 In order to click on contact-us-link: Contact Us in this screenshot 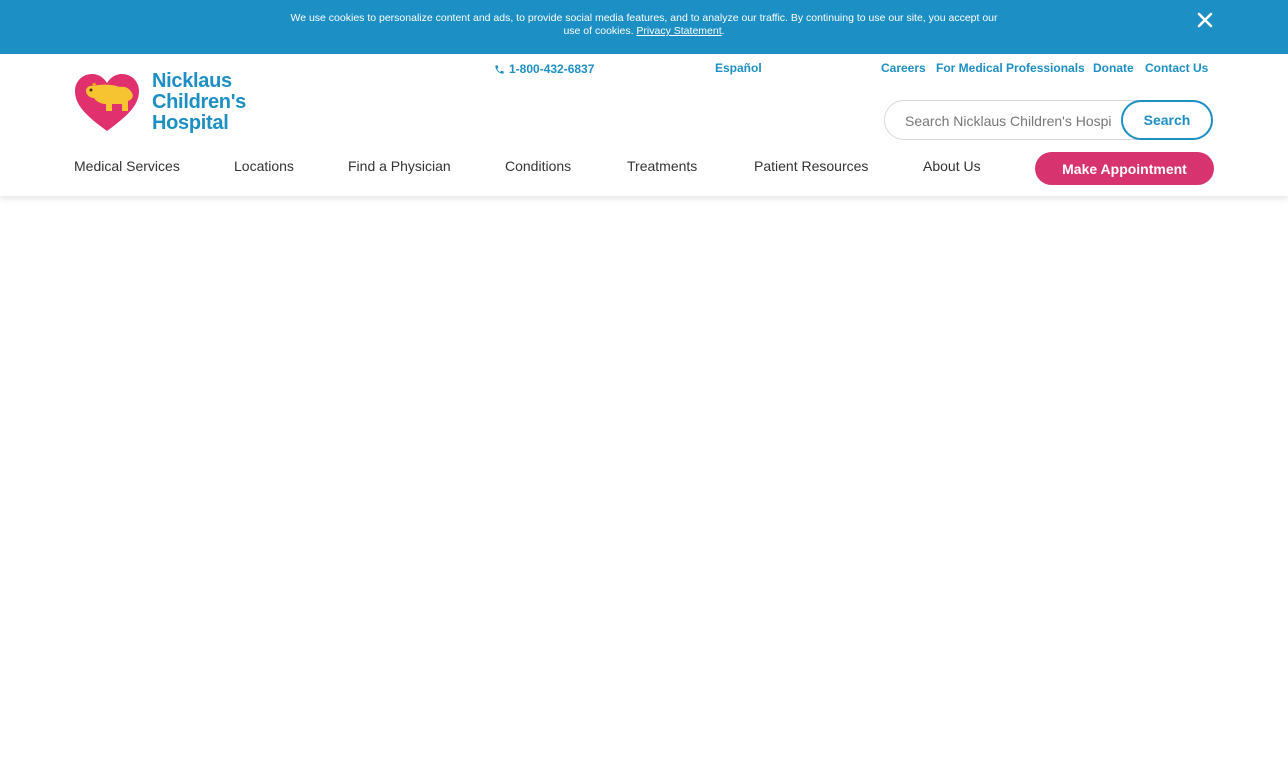, I will do `click(1176, 68)`.